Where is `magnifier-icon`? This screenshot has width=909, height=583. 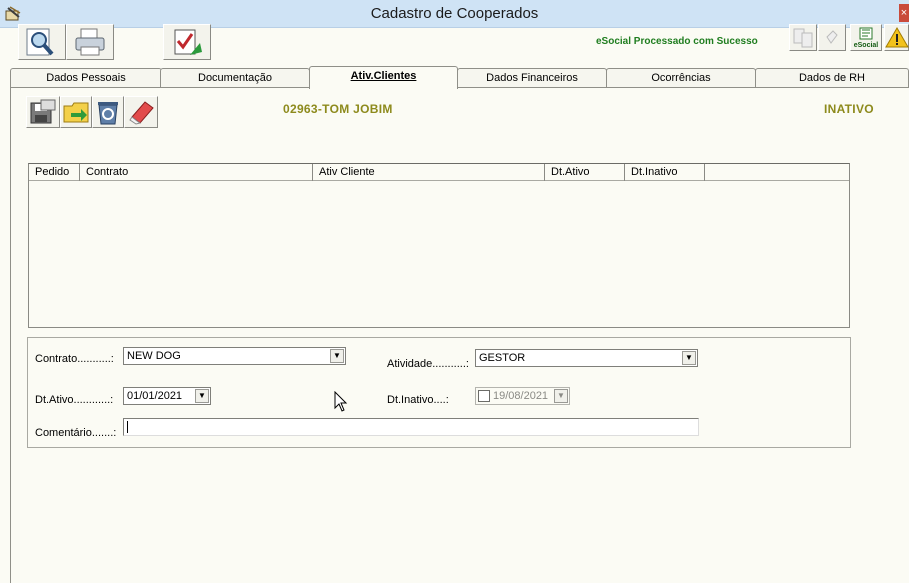
magnifier-icon is located at coordinates (40, 42).